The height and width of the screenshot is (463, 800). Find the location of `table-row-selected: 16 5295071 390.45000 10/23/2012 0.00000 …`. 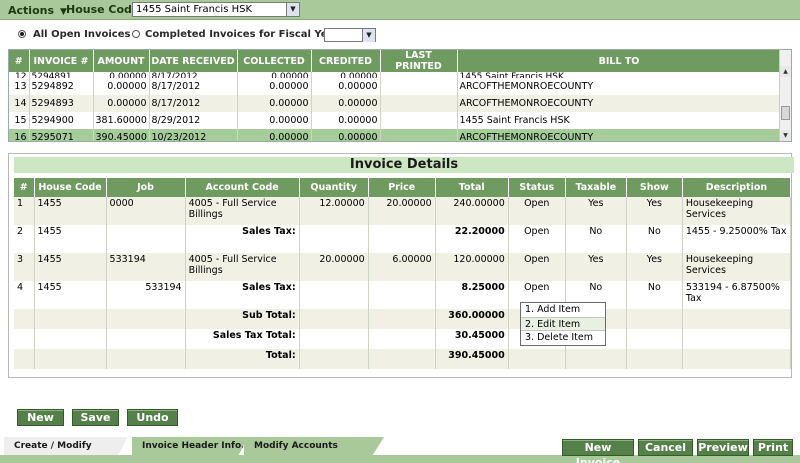

table-row-selected: 16 5295071 390.45000 10/23/2012 0.00000 … is located at coordinates (395, 135).